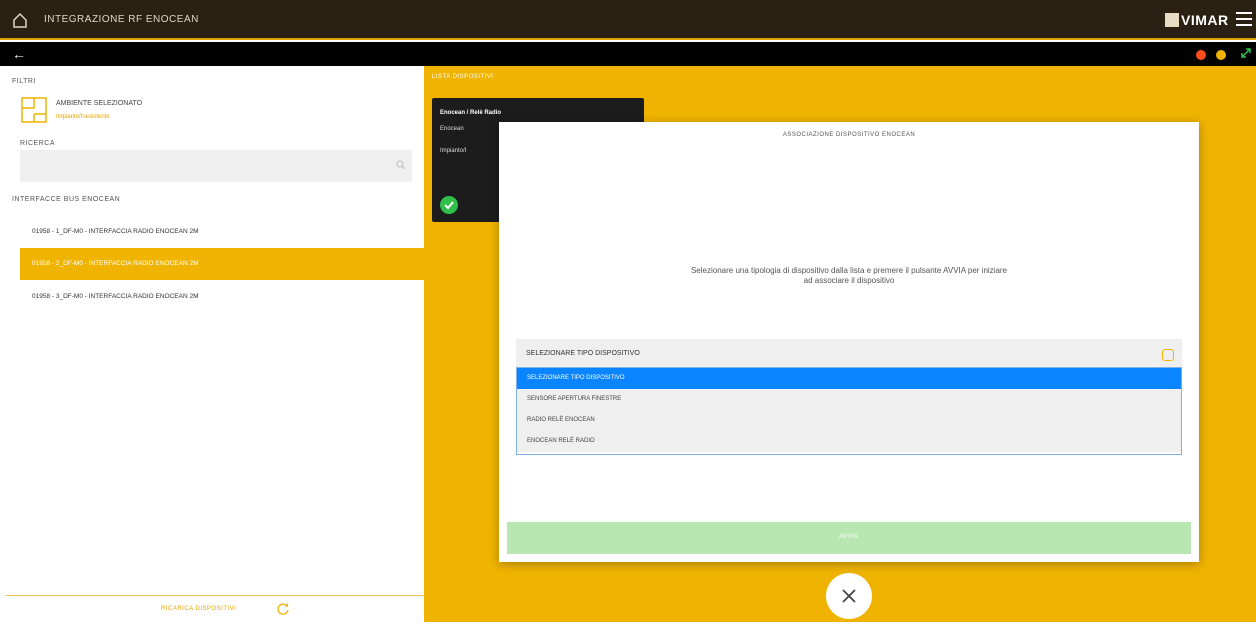  Describe the element at coordinates (452, 129) in the screenshot. I see `device-line-1: Enocean` at that location.